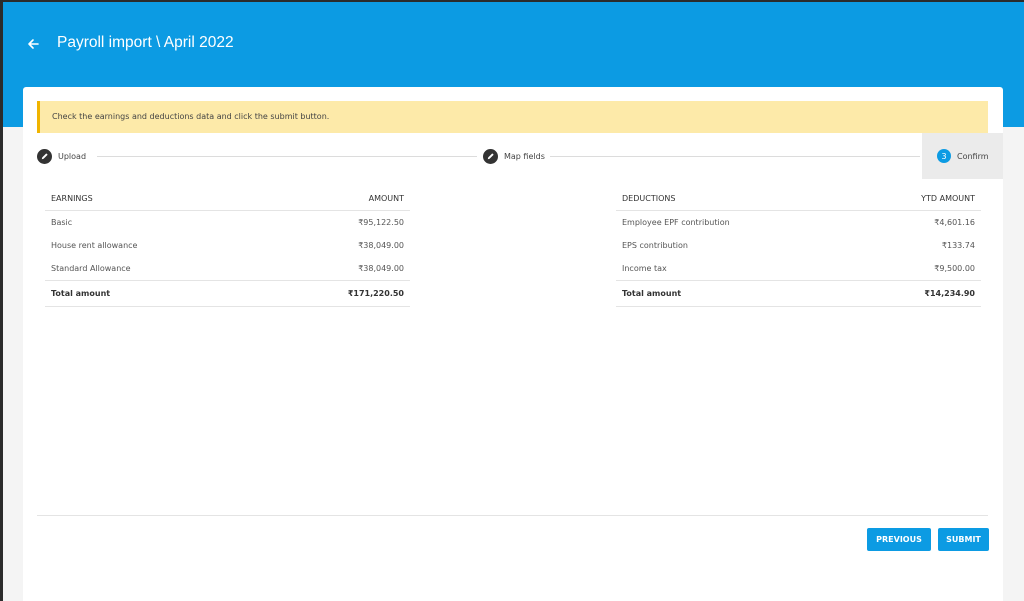  What do you see at coordinates (1, 300) in the screenshot?
I see `window-left-border` at bounding box center [1, 300].